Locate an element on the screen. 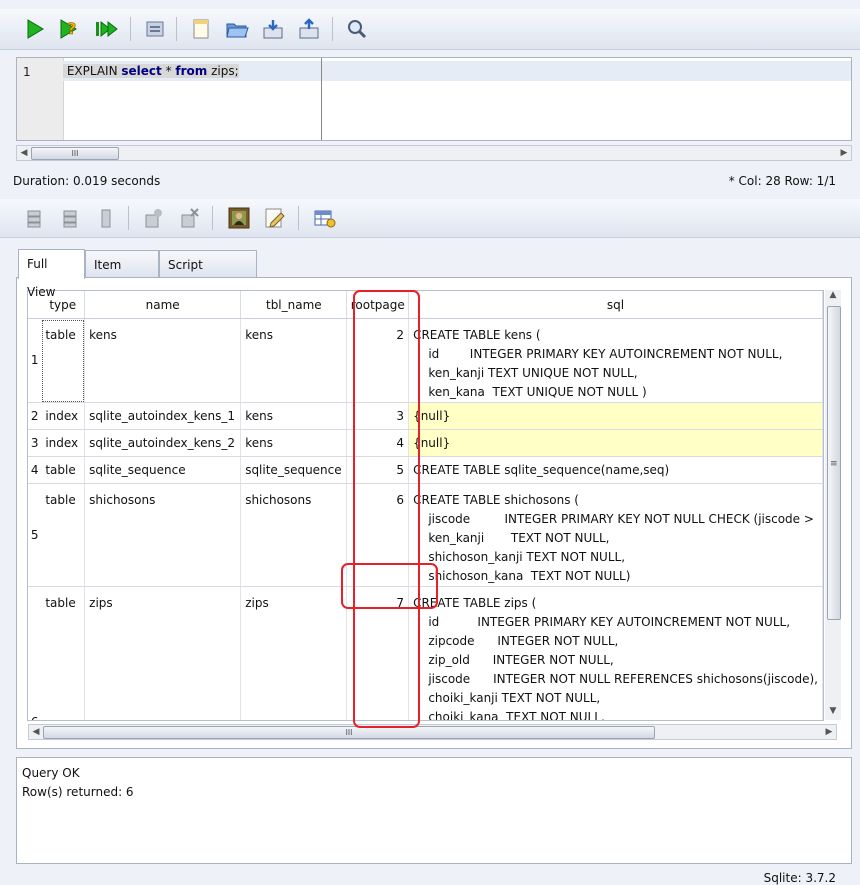 The height and width of the screenshot is (885, 860). scroll-up-arrow: ▲ is located at coordinates (833, 297).